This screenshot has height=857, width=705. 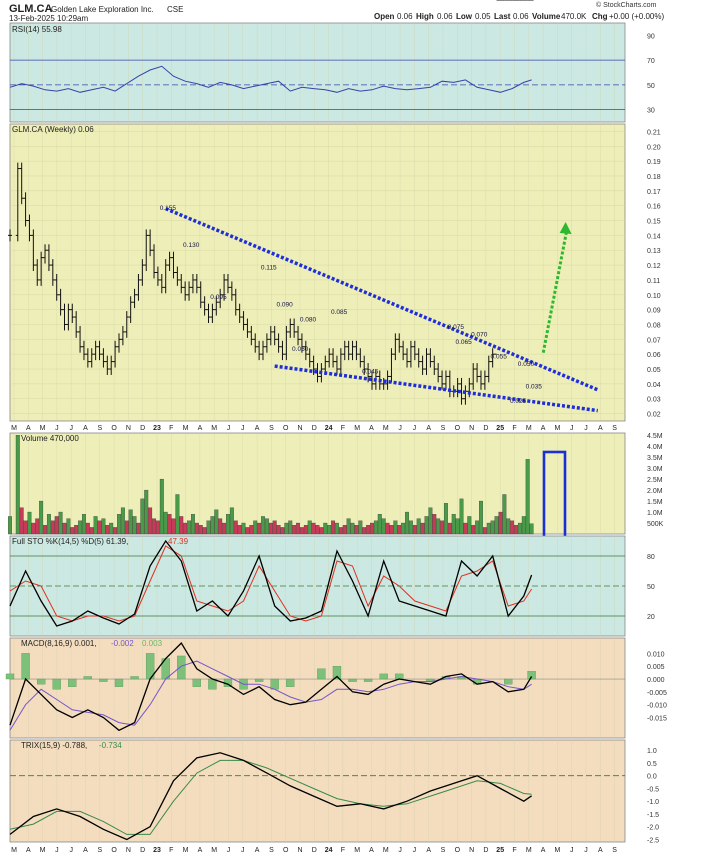 I want to click on price-tick-label: 0.21, so click(x=654, y=132).